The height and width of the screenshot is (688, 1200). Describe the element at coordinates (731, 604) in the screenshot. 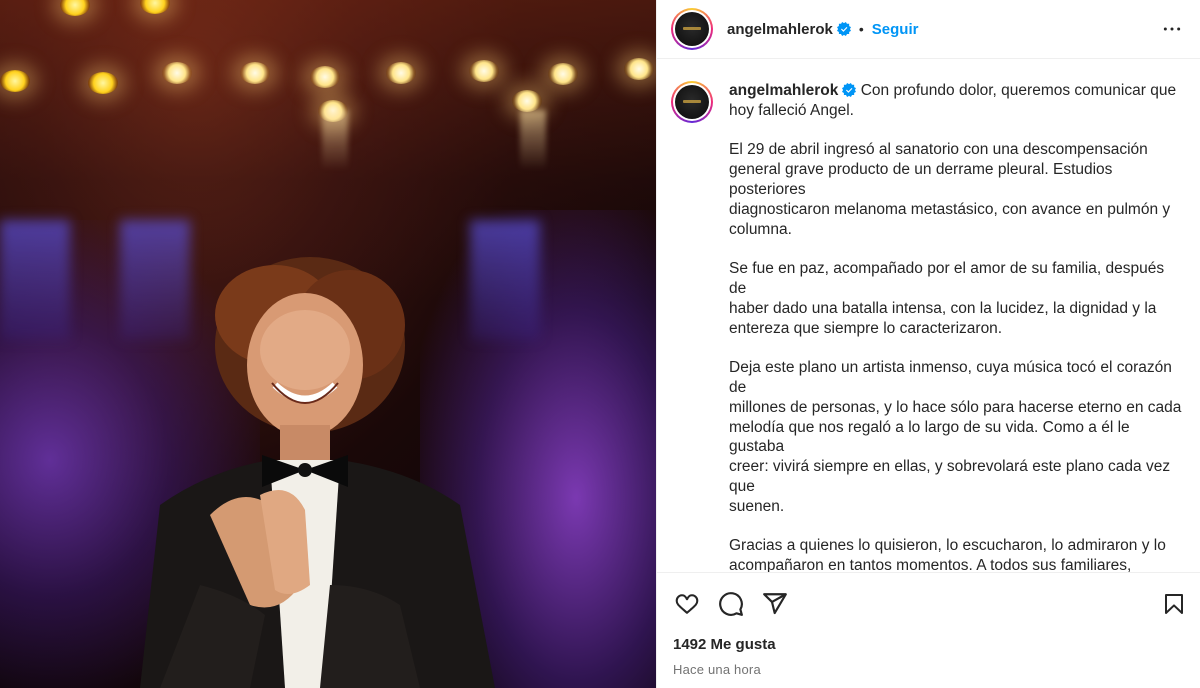

I see `comment-icon` at that location.